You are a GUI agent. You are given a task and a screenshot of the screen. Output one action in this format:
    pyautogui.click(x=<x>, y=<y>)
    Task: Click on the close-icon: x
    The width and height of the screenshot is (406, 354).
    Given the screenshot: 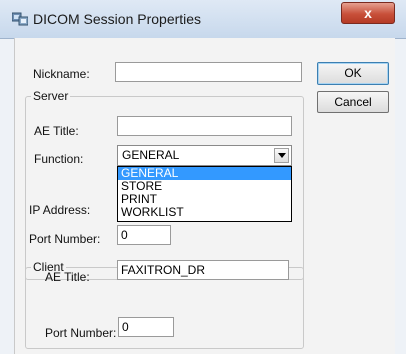 What is the action you would take?
    pyautogui.click(x=368, y=13)
    